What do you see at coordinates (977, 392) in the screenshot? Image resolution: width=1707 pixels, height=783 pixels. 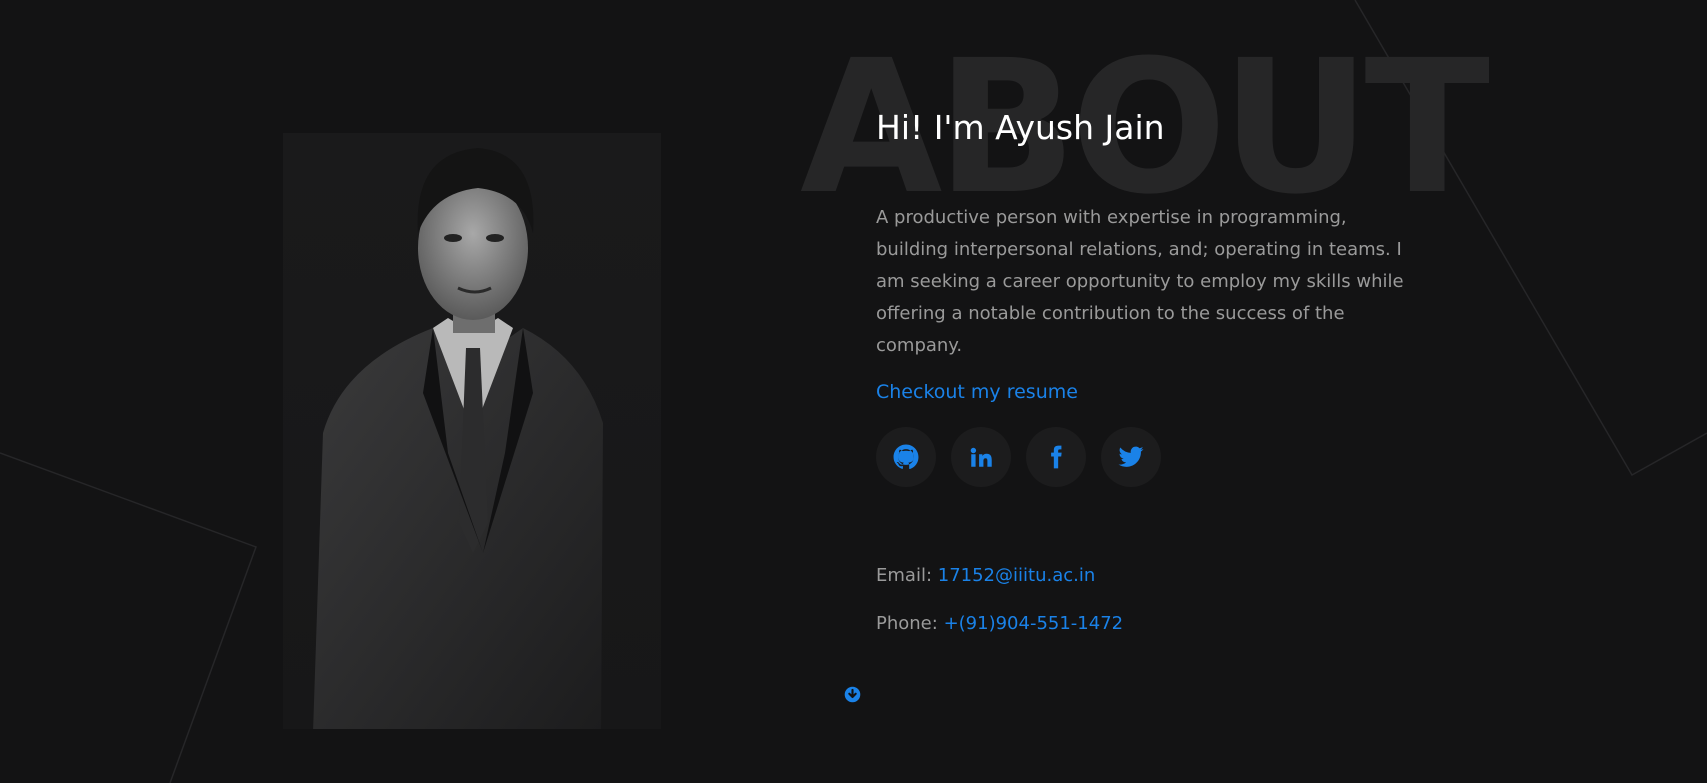 I see `resume-link: Checkout my resume` at bounding box center [977, 392].